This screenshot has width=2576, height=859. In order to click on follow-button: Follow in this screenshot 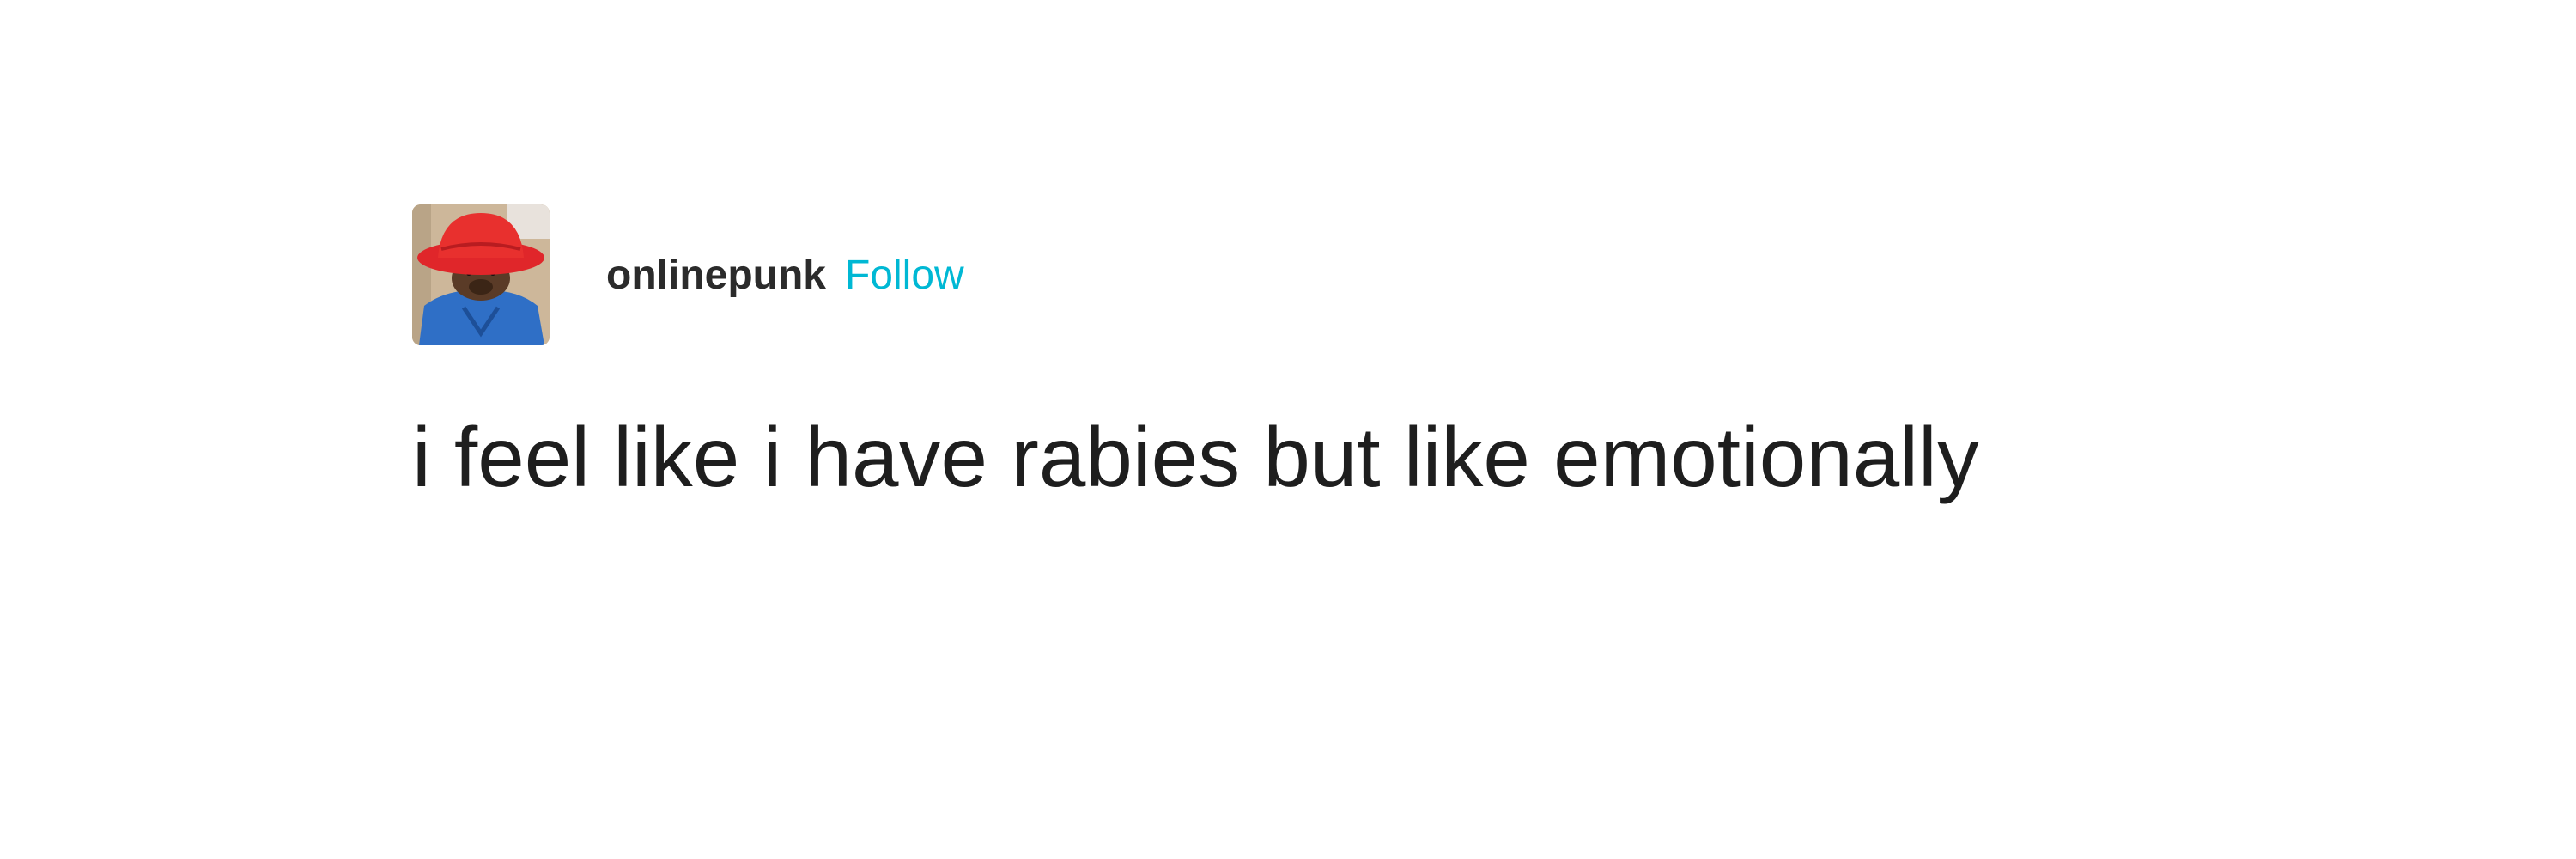, I will do `click(904, 276)`.